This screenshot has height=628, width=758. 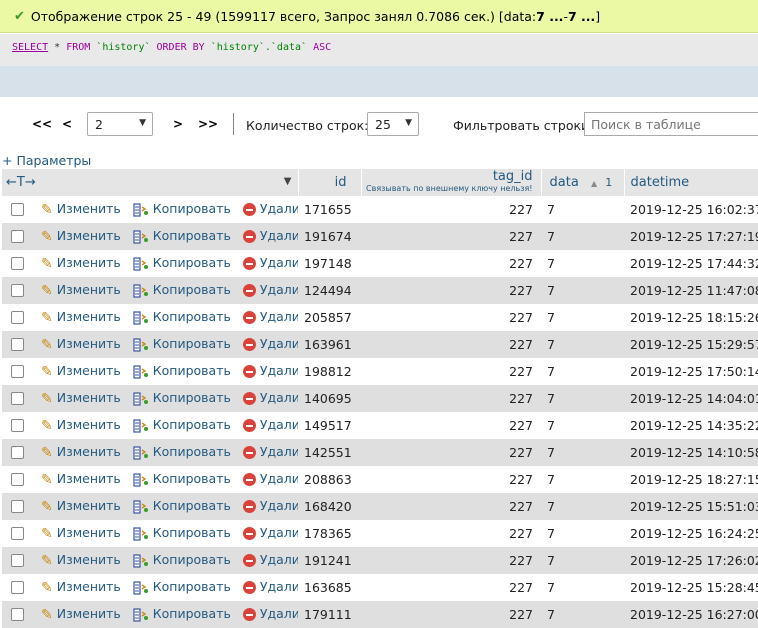 I want to click on cell-id: 163961, so click(x=329, y=344).